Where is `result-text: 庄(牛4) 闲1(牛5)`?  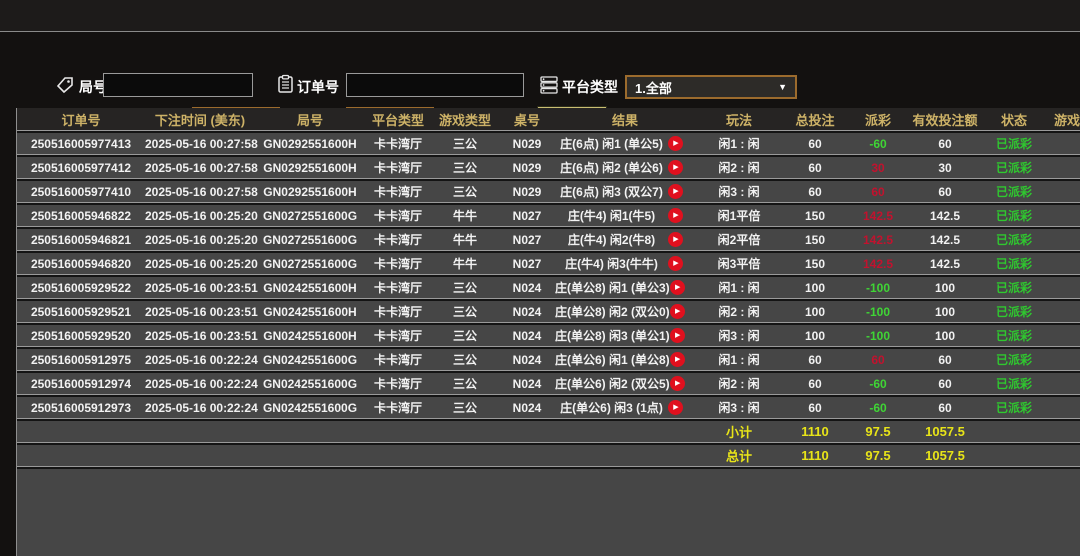
result-text: 庄(牛4) 闲1(牛5) is located at coordinates (611, 216).